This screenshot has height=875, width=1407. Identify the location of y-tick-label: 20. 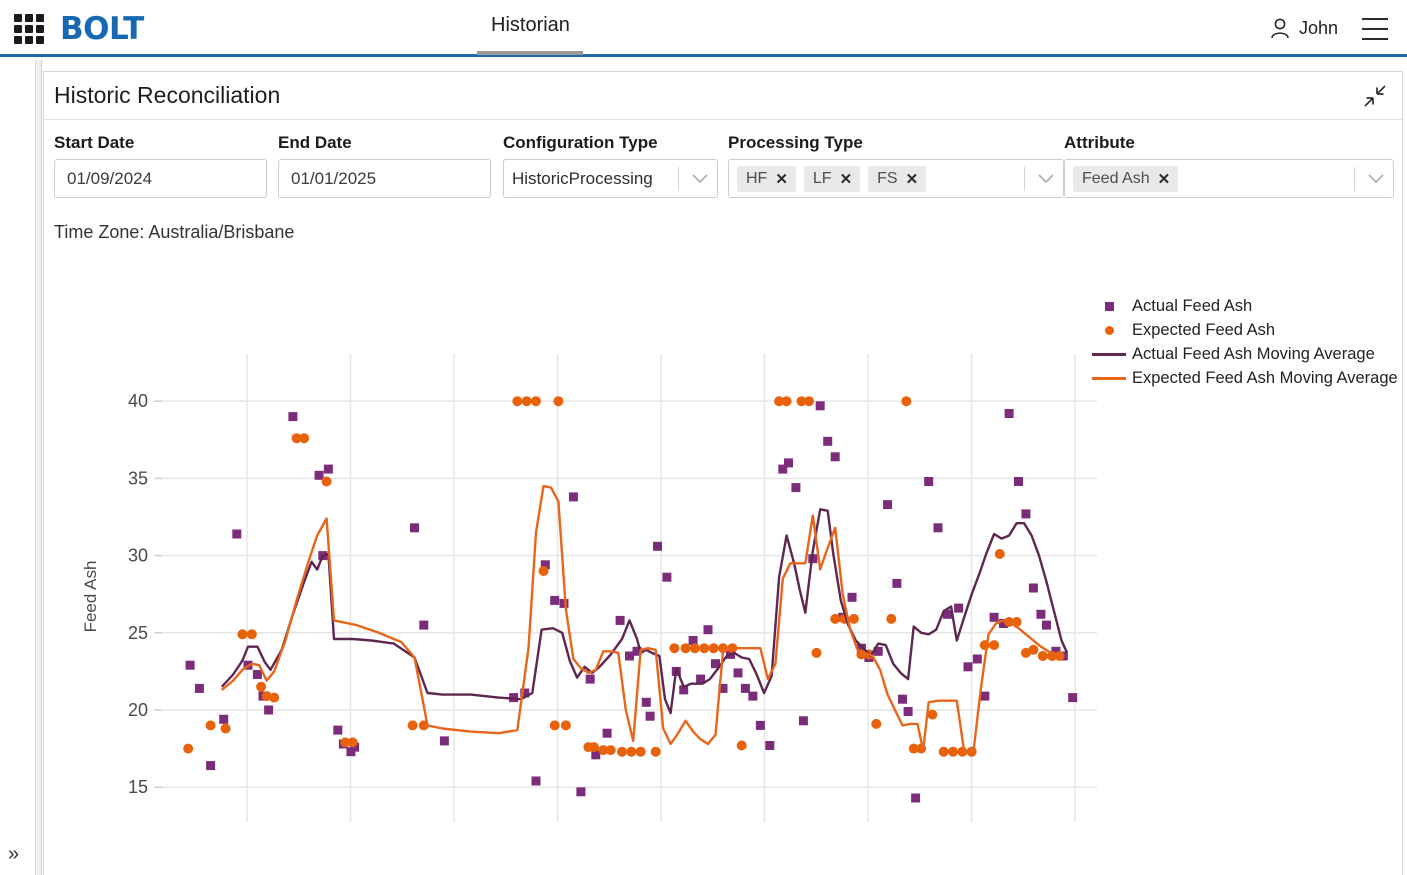
(138, 710).